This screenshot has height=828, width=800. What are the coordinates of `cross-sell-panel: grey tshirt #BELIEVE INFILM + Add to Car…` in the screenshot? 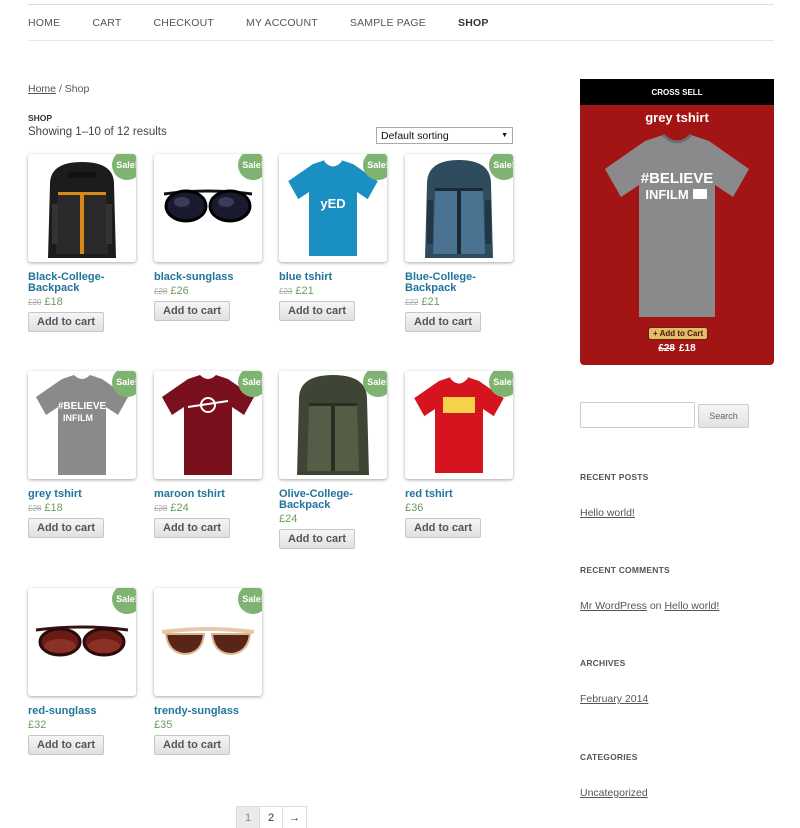 It's located at (677, 235).